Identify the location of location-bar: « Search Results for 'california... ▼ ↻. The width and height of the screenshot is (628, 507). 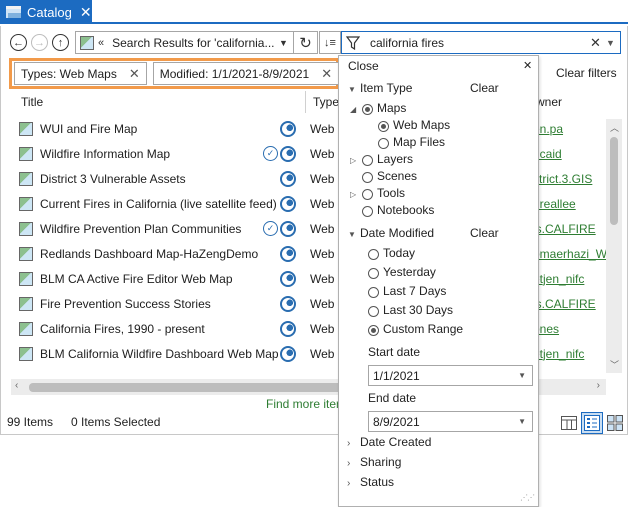
(196, 42).